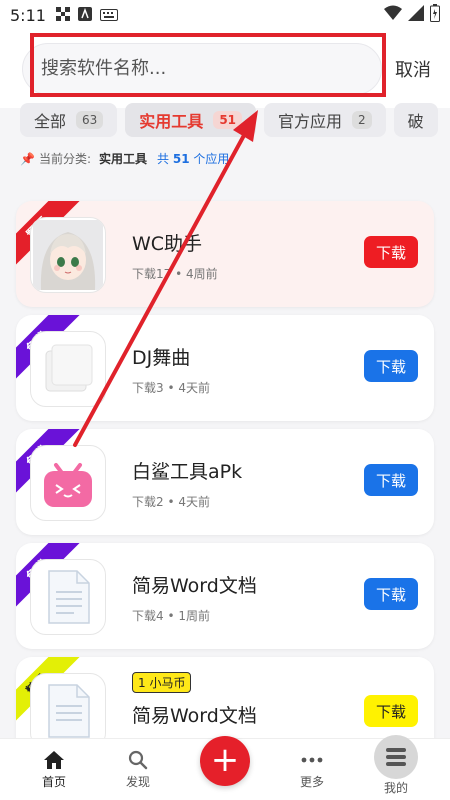  Describe the element at coordinates (311, 782) in the screenshot. I see `nav-label: 更多` at that location.